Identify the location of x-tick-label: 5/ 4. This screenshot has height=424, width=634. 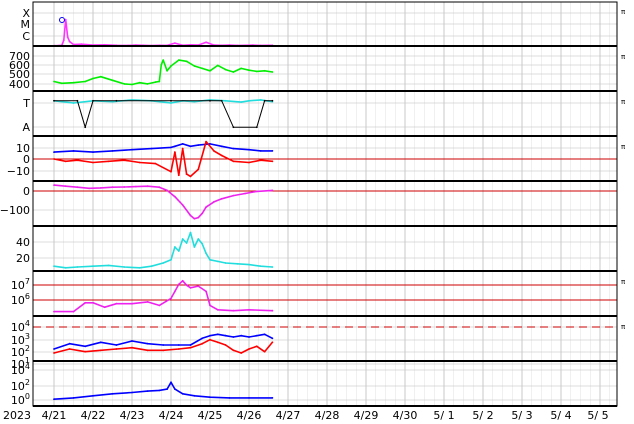
(560, 415).